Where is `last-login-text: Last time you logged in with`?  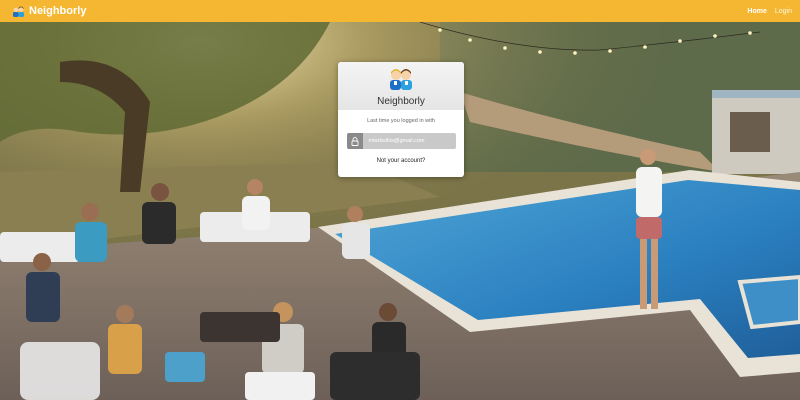 last-login-text: Last time you logged in with is located at coordinates (401, 121).